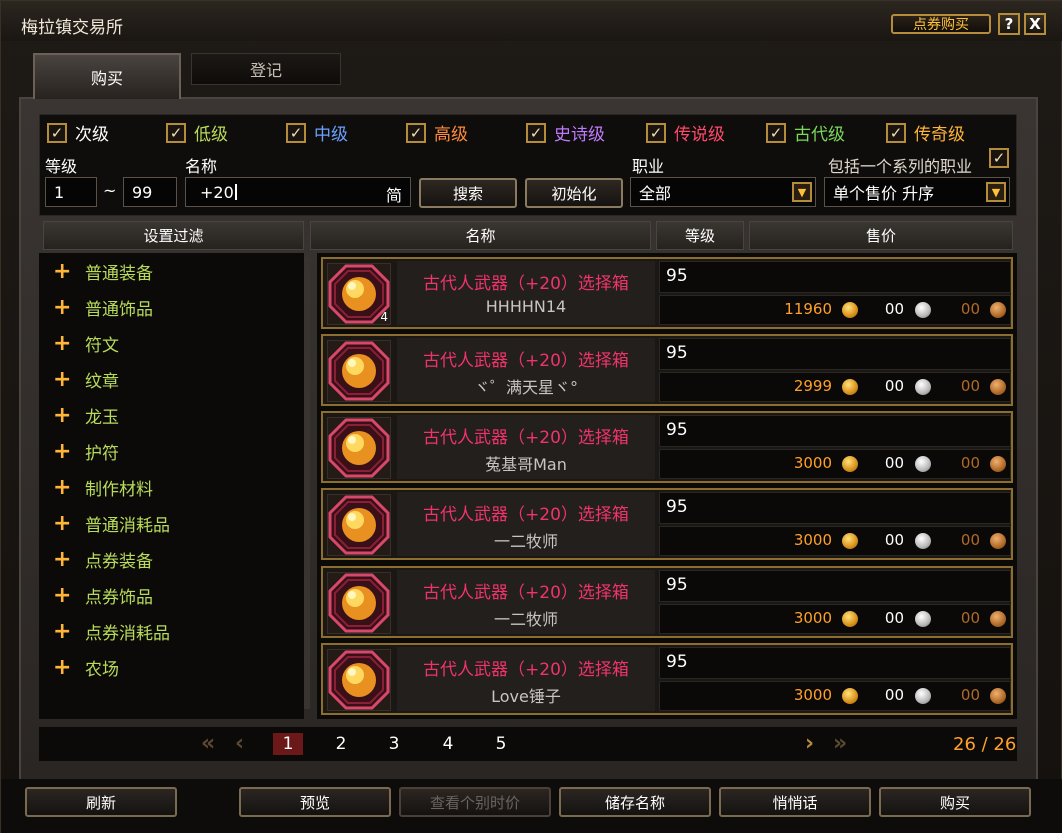 This screenshot has height=833, width=1062. Describe the element at coordinates (102, 346) in the screenshot. I see `category-label: 符文` at that location.